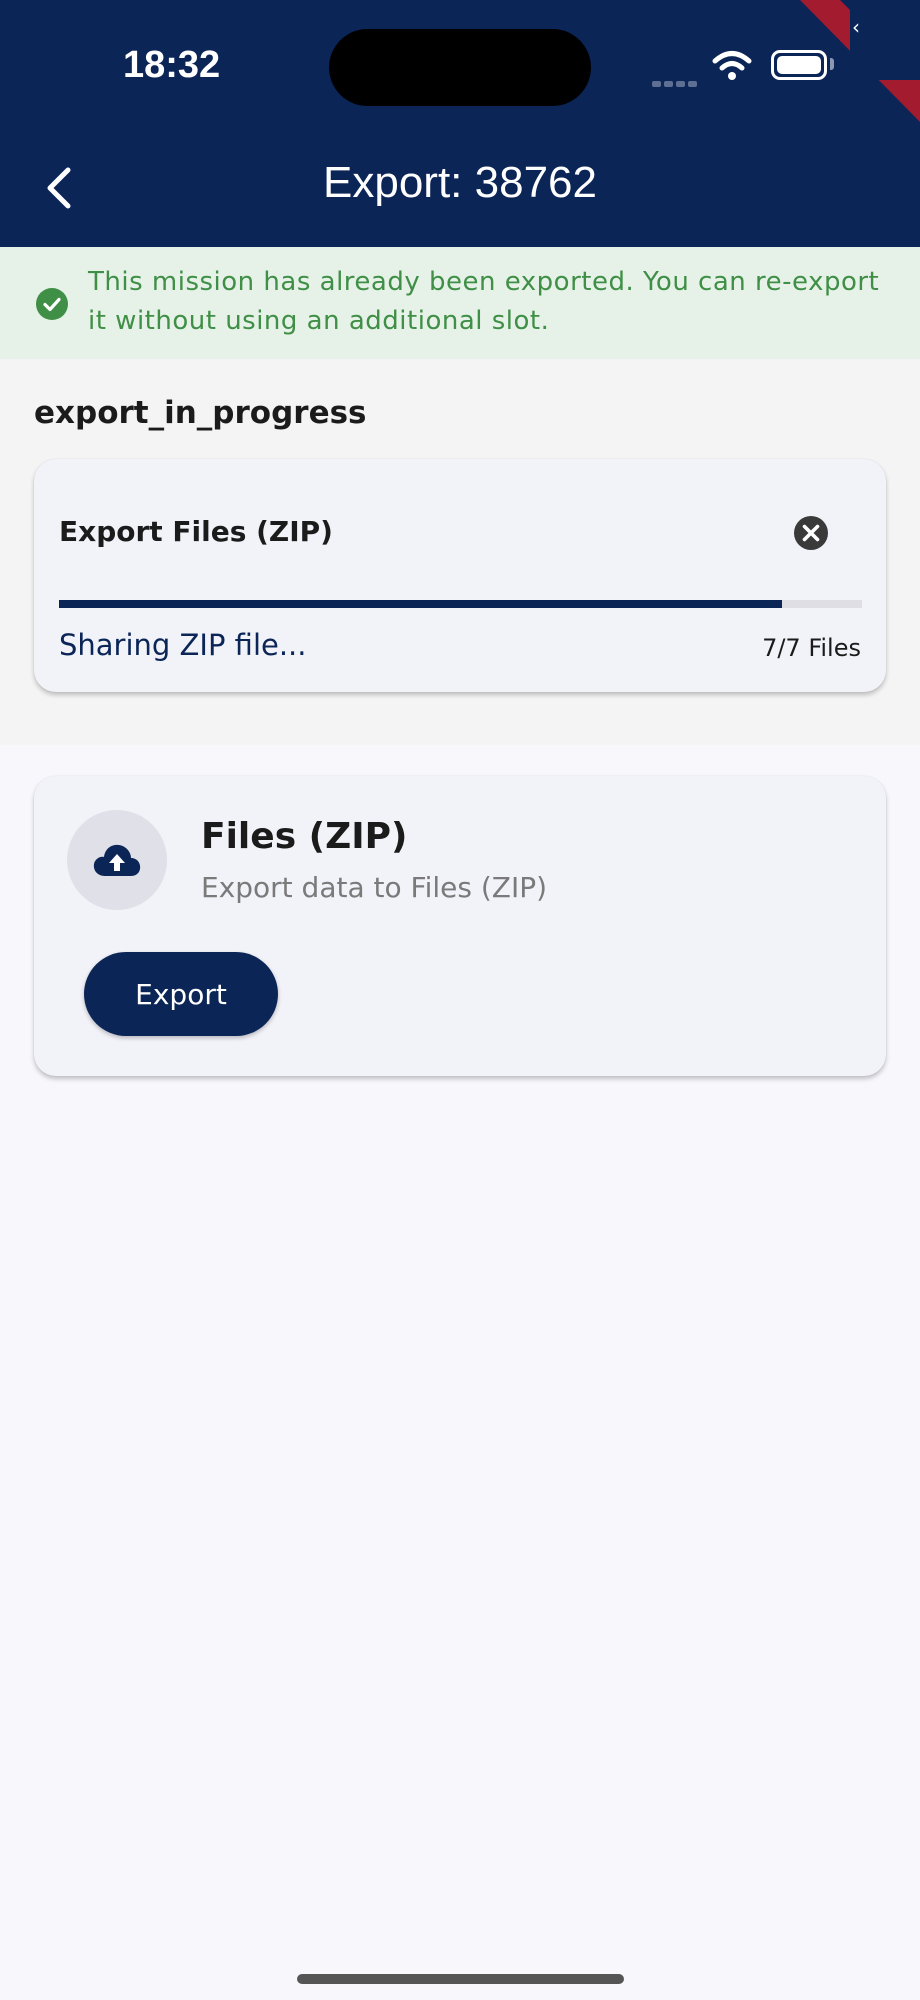 The width and height of the screenshot is (920, 2000). What do you see at coordinates (460, 1979) in the screenshot?
I see `home-indicator` at bounding box center [460, 1979].